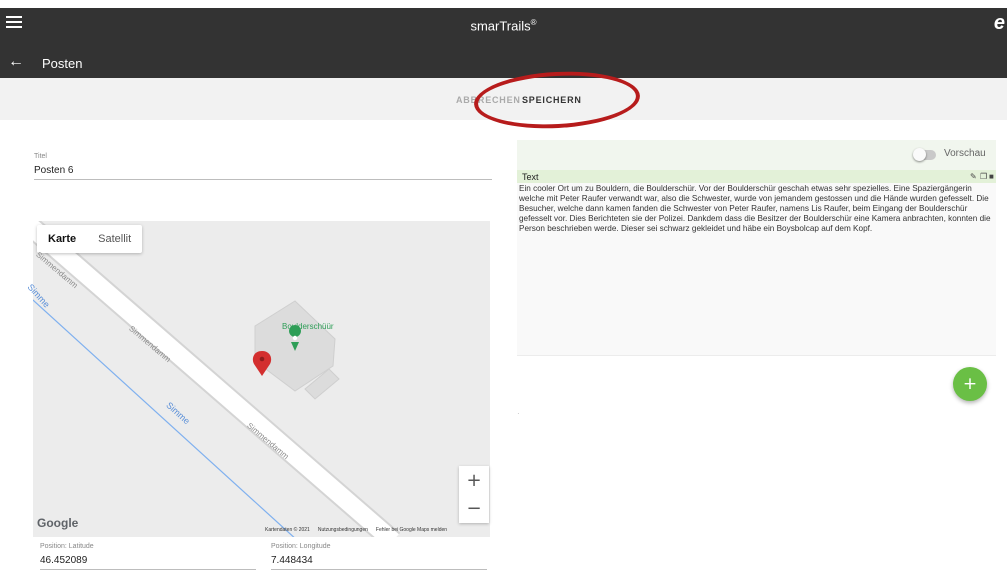 The width and height of the screenshot is (1007, 576). Describe the element at coordinates (301, 546) in the screenshot. I see `longitude-label: Position: Longitude` at that location.